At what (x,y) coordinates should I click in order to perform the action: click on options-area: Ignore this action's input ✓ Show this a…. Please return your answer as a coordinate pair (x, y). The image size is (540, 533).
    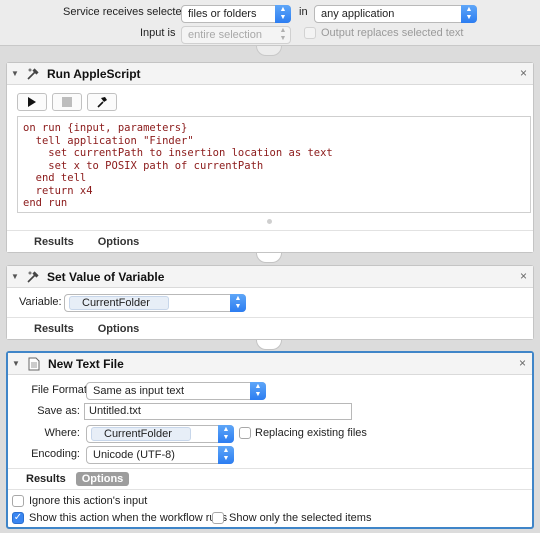
    Looking at the image, I should click on (270, 508).